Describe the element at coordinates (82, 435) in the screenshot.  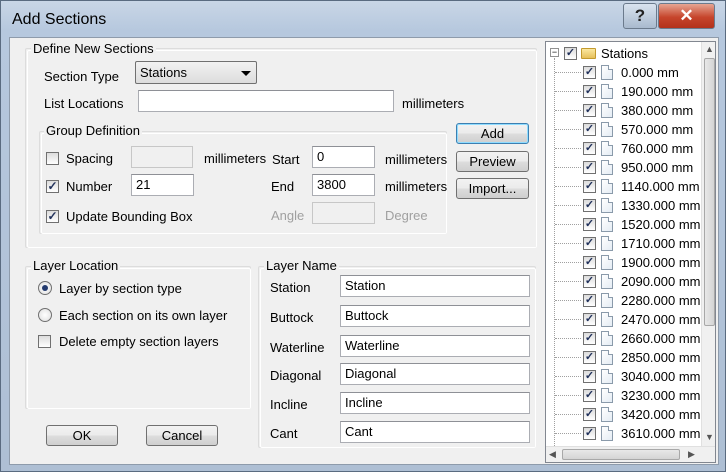
I see `ok-button: OK` at that location.